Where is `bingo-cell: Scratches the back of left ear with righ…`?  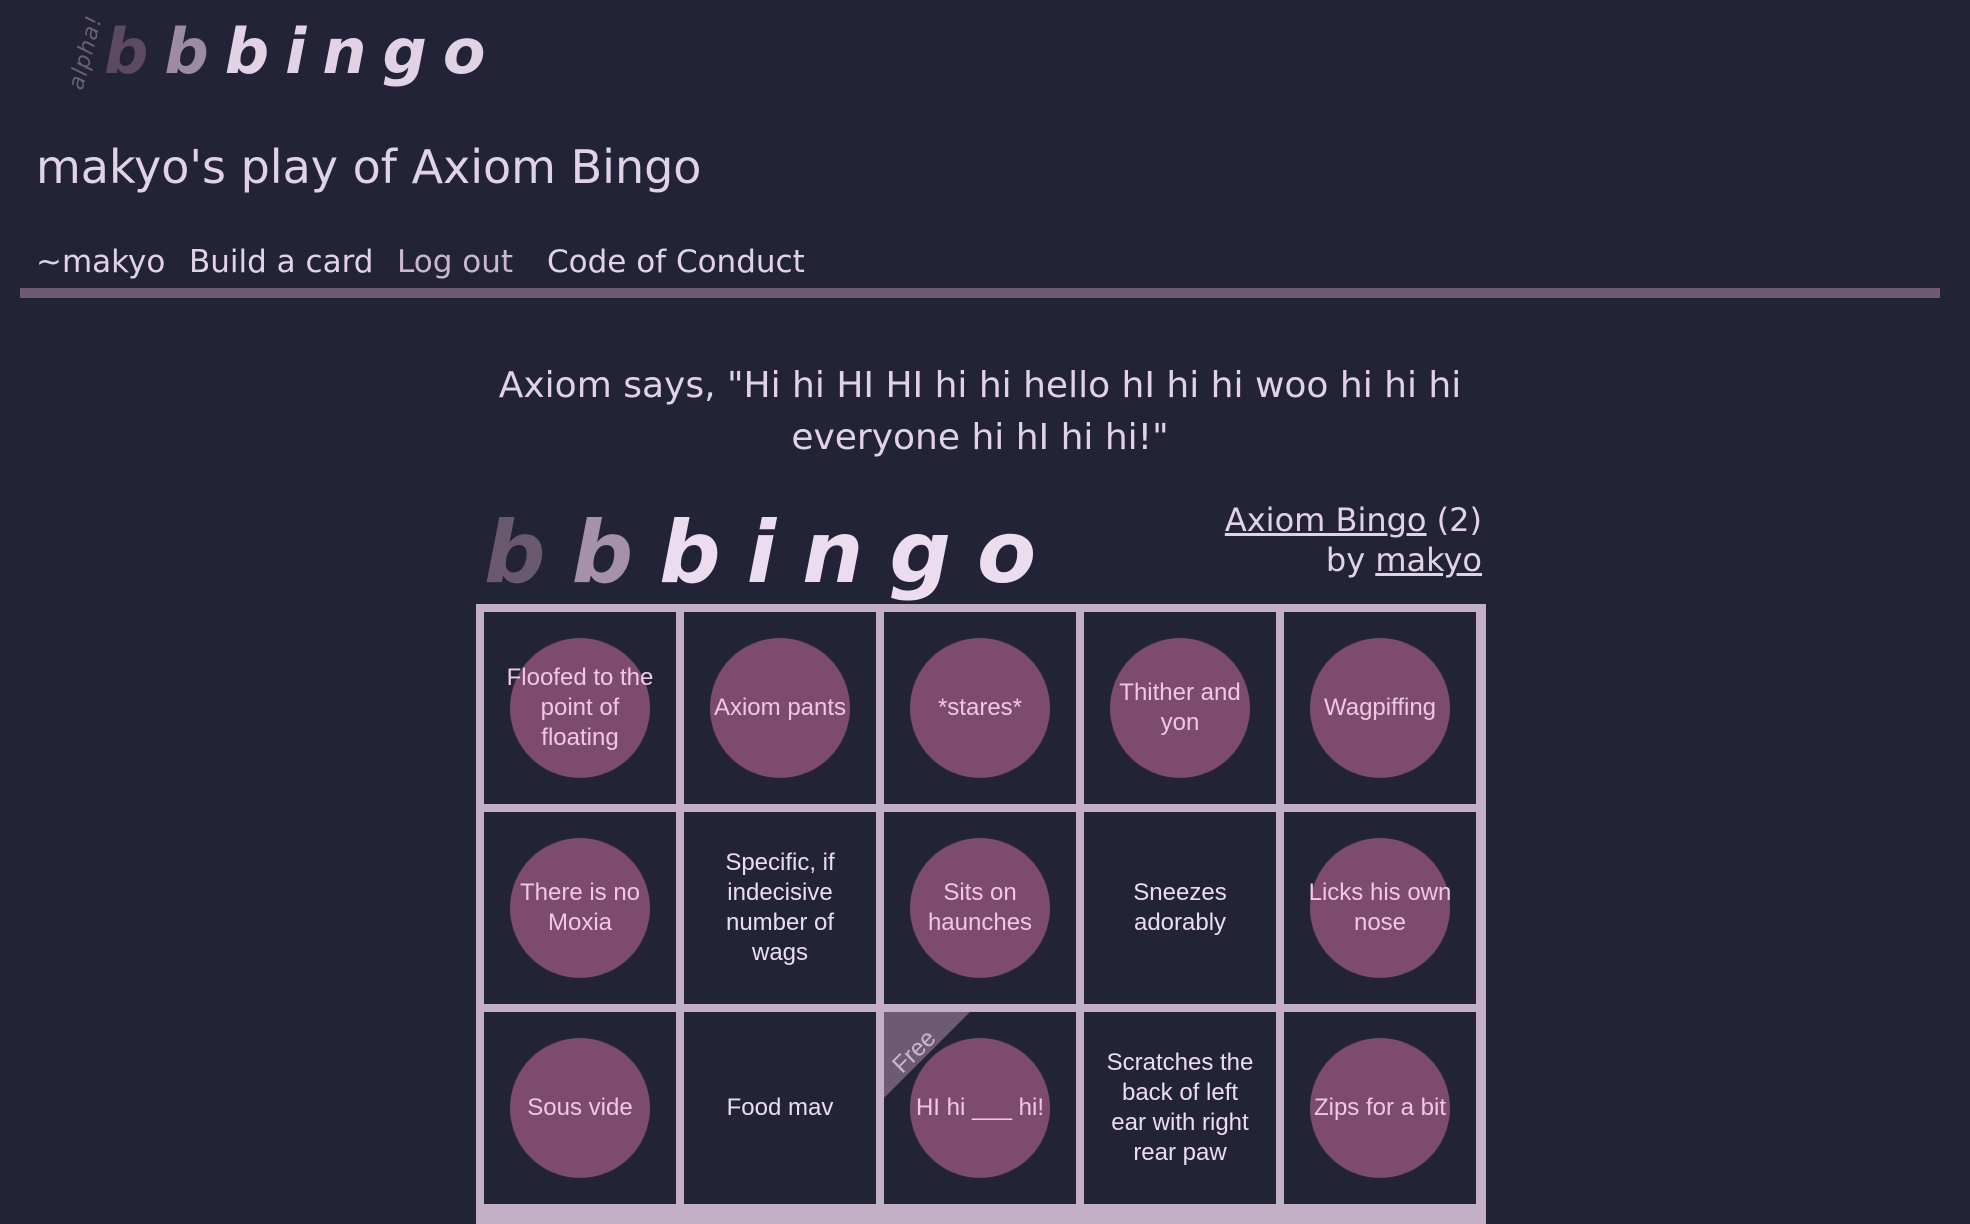
bingo-cell: Scratches the back of left ear with righ… is located at coordinates (1180, 1108).